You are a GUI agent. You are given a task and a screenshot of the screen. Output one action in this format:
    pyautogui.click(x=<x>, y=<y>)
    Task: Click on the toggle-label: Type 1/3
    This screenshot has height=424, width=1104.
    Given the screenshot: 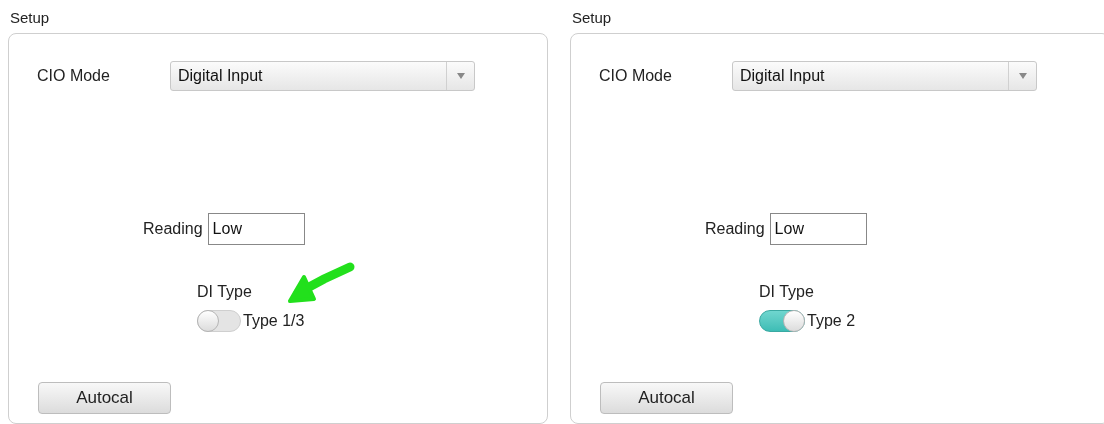 What is the action you would take?
    pyautogui.click(x=274, y=320)
    